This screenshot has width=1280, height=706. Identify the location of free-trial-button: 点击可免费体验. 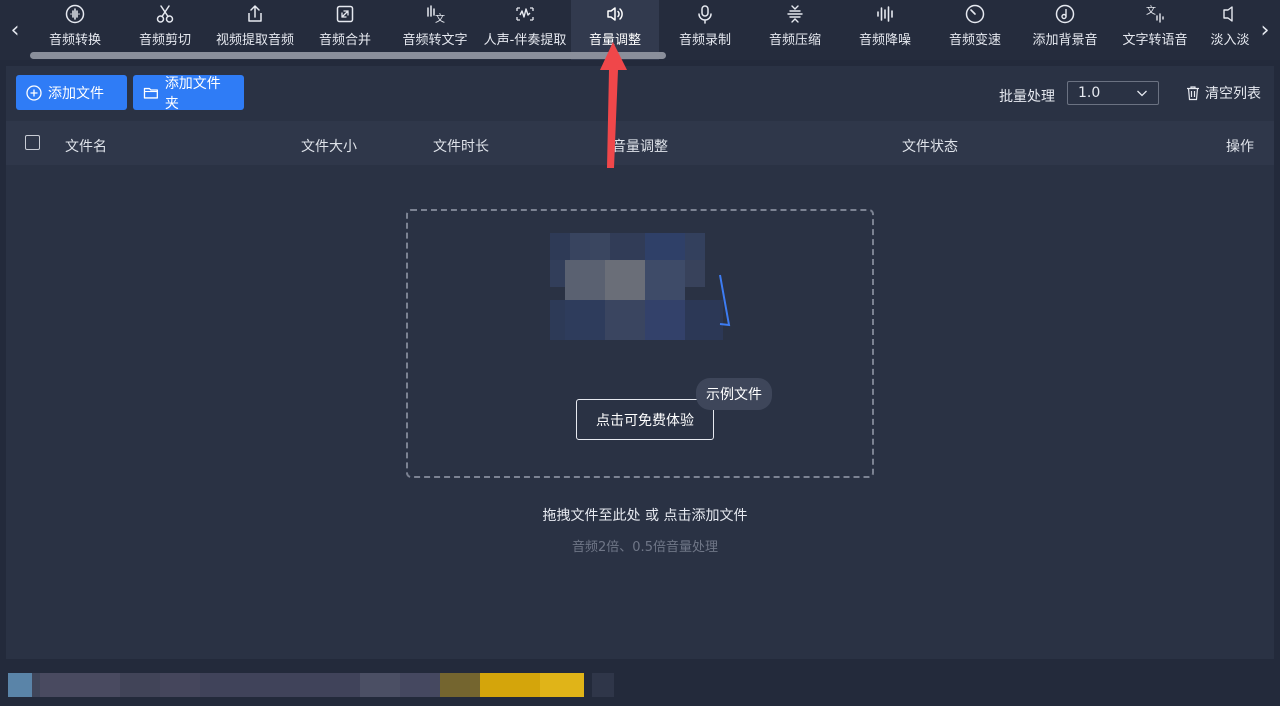
(645, 419).